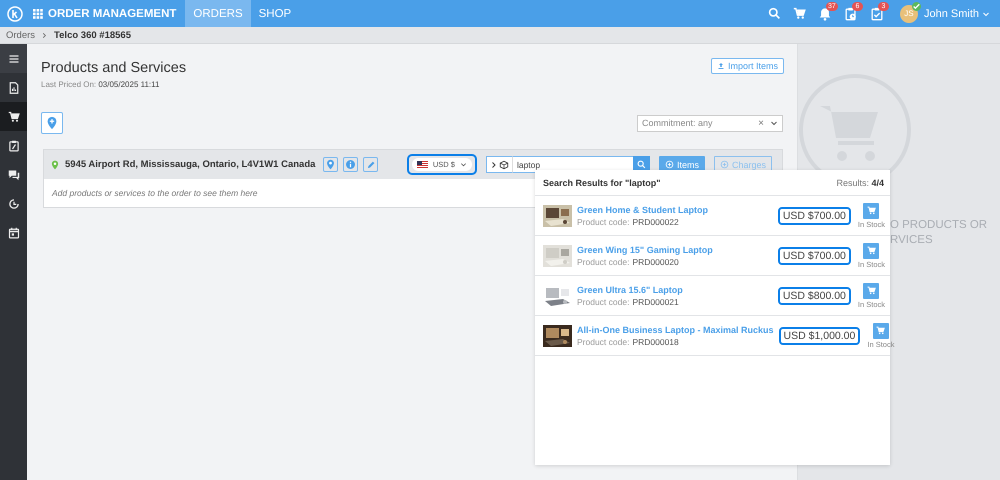 This screenshot has width=1000, height=480. What do you see at coordinates (275, 13) in the screenshot?
I see `nav-tab: SHOP` at bounding box center [275, 13].